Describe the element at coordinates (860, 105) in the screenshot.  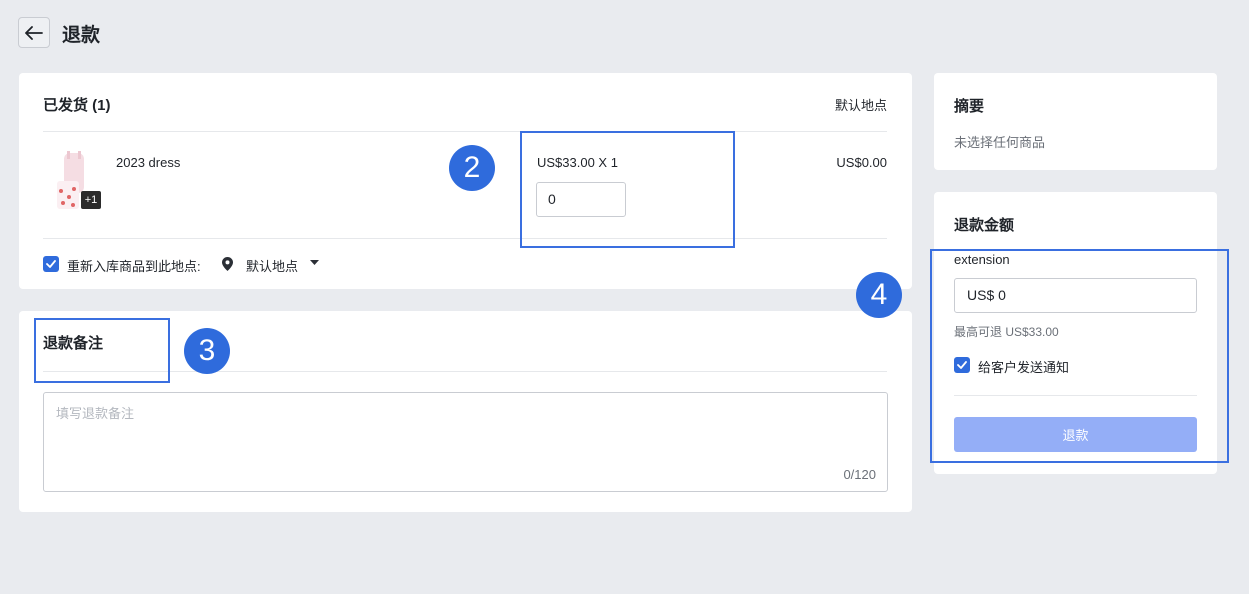
I see `shipped-location: 默认地点` at that location.